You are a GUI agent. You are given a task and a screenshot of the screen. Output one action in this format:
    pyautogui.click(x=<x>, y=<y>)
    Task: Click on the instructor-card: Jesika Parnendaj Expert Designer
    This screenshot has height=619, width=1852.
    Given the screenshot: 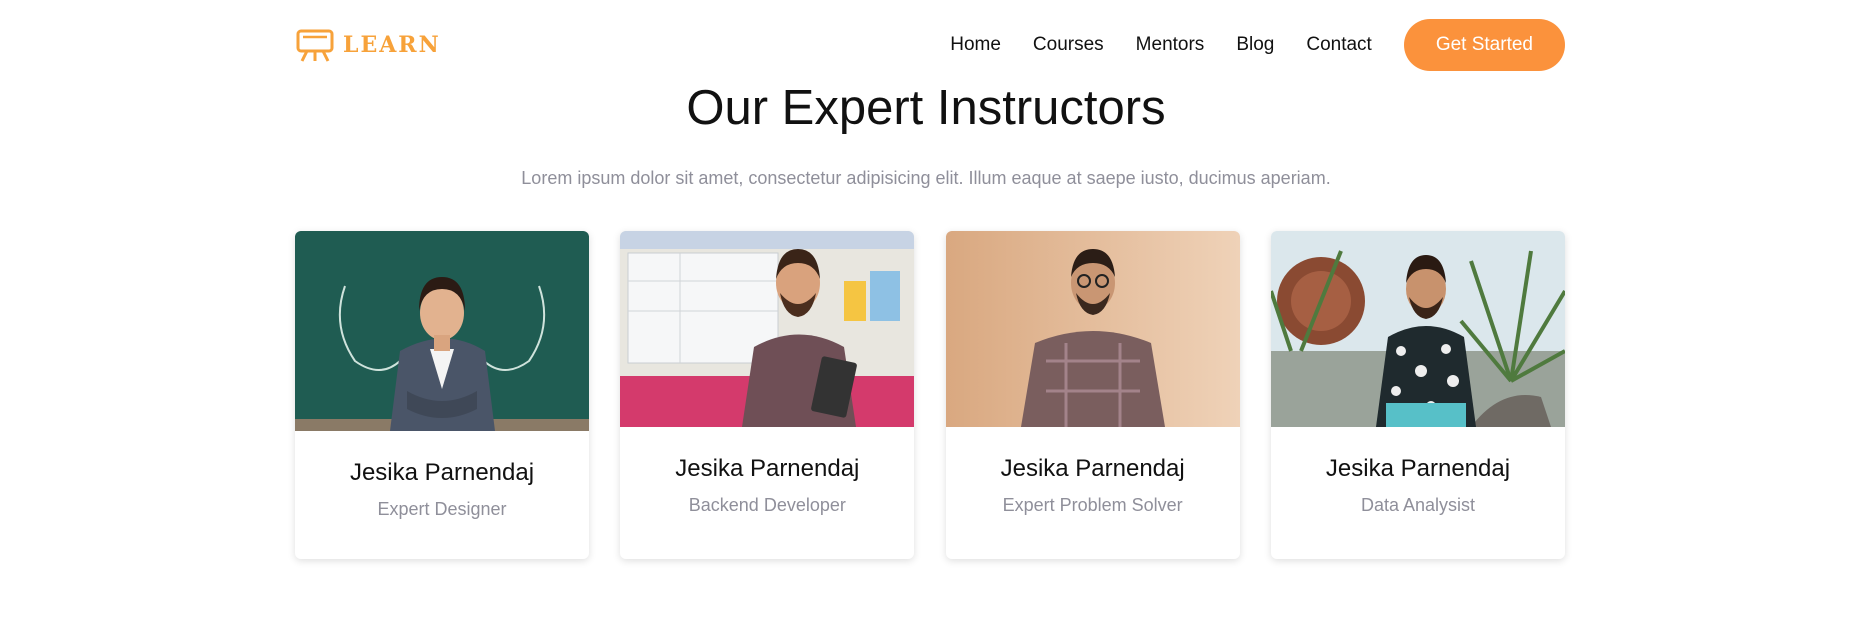 What is the action you would take?
    pyautogui.click(x=442, y=395)
    